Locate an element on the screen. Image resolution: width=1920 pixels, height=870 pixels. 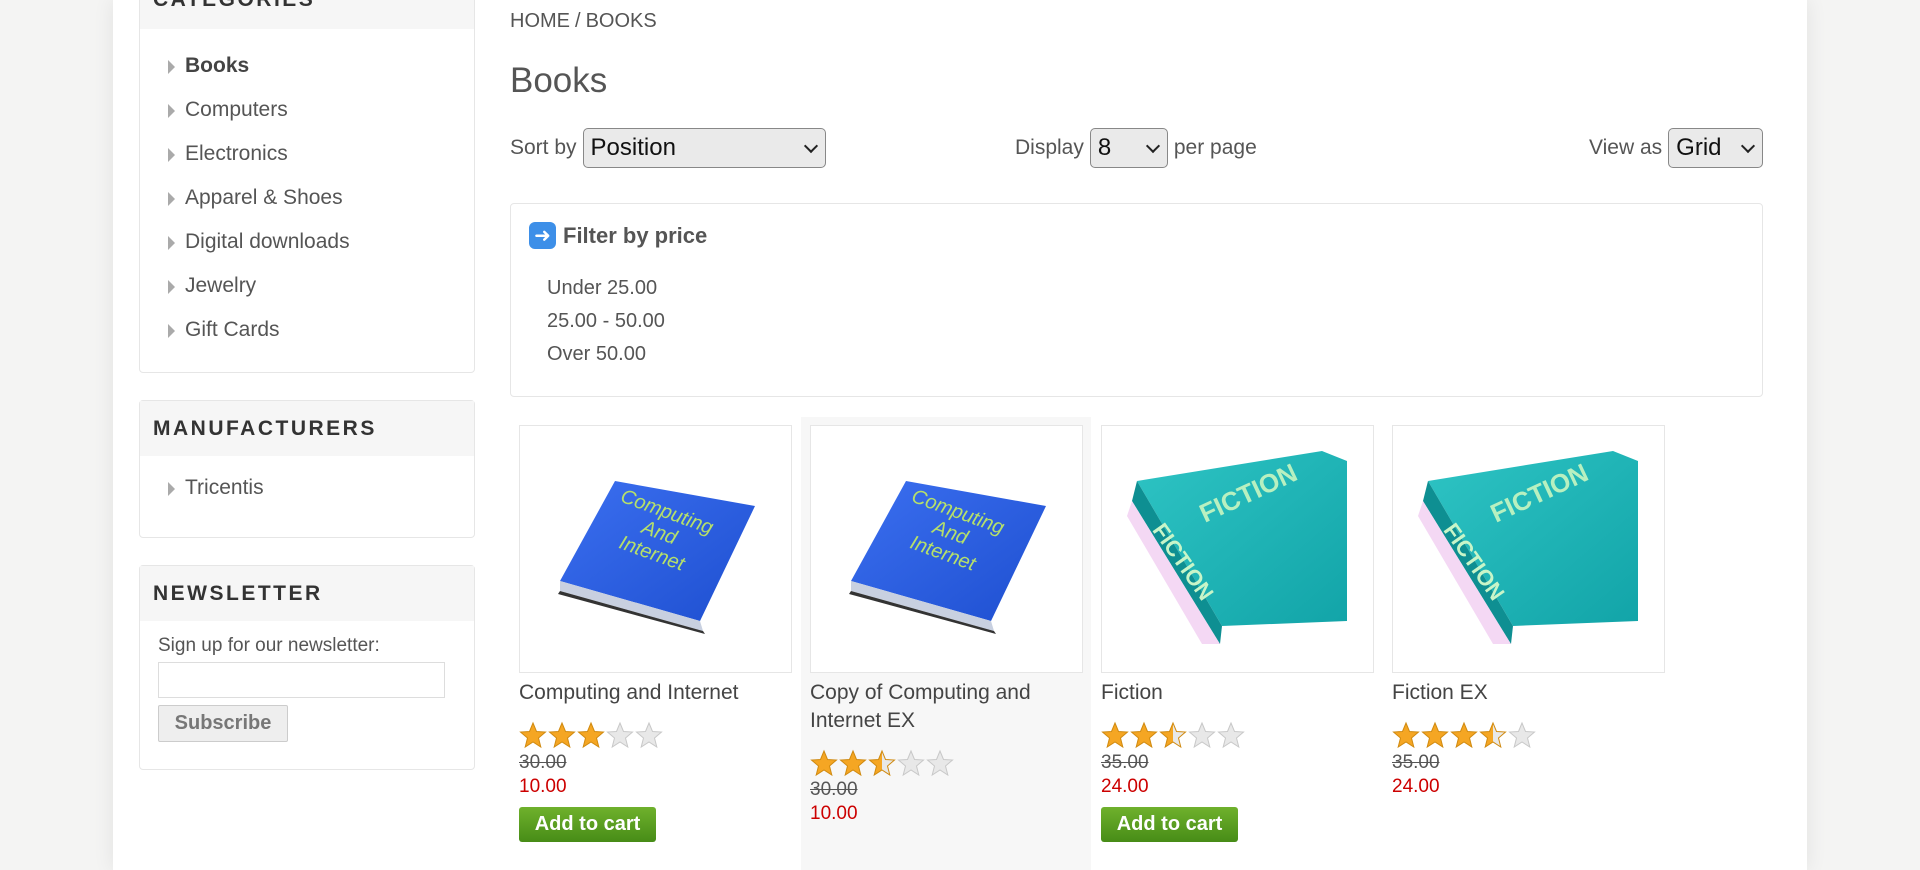
page-title: Books is located at coordinates (559, 80).